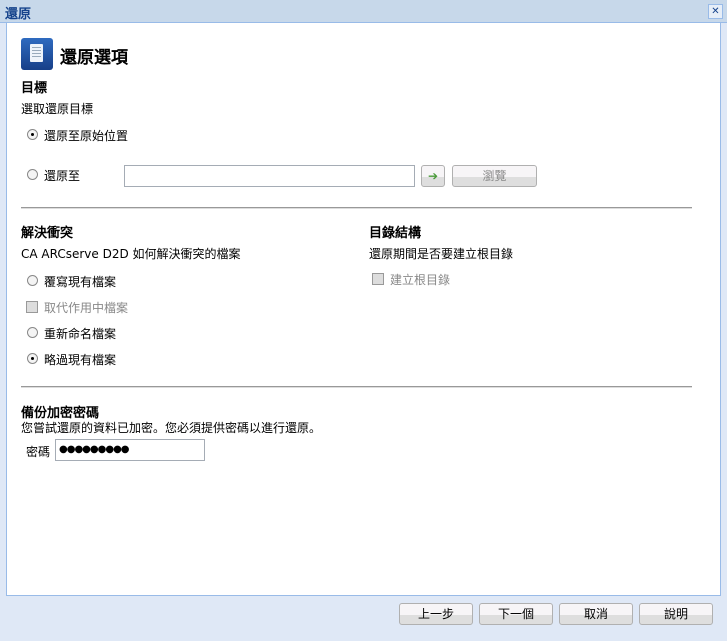 The height and width of the screenshot is (641, 727). What do you see at coordinates (32, 174) in the screenshot?
I see `radio-restore-to` at bounding box center [32, 174].